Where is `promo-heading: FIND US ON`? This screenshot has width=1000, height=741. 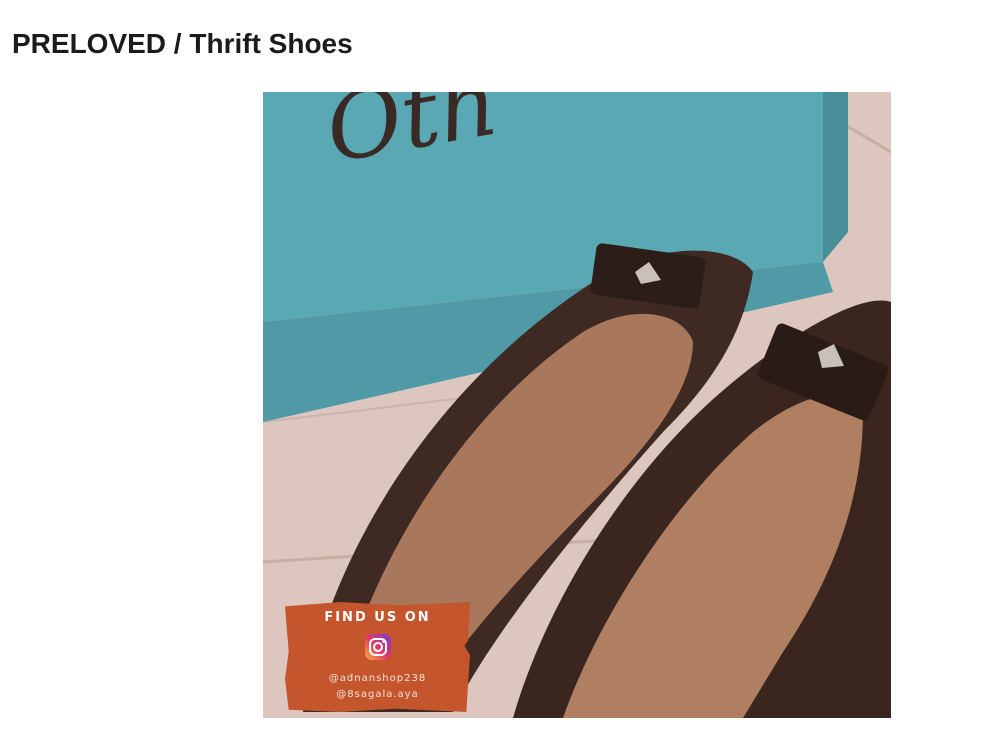
promo-heading: FIND US ON is located at coordinates (377, 617).